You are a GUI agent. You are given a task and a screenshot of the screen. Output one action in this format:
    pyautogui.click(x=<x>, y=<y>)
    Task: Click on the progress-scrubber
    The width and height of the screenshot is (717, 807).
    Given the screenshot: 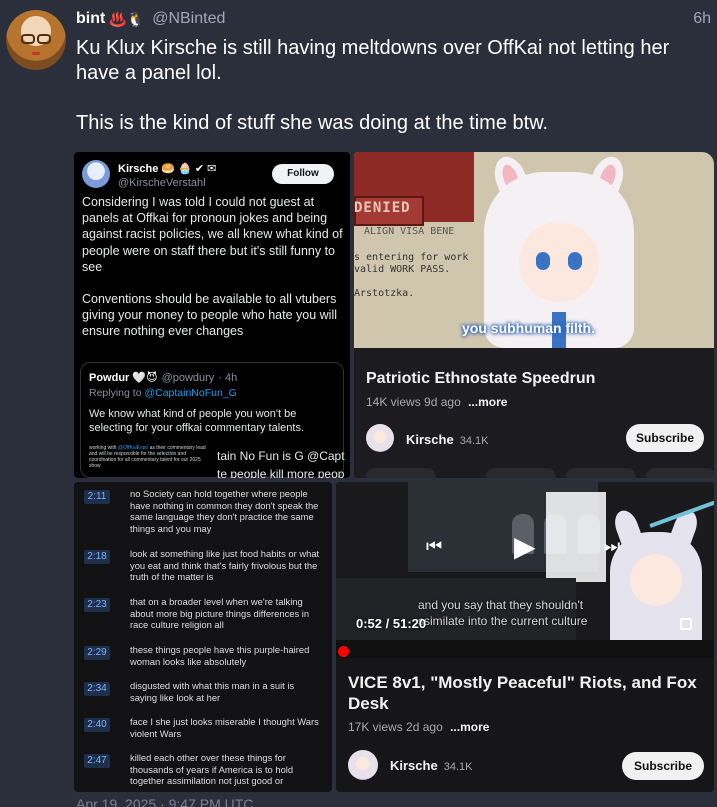 What is the action you would take?
    pyautogui.click(x=343, y=651)
    